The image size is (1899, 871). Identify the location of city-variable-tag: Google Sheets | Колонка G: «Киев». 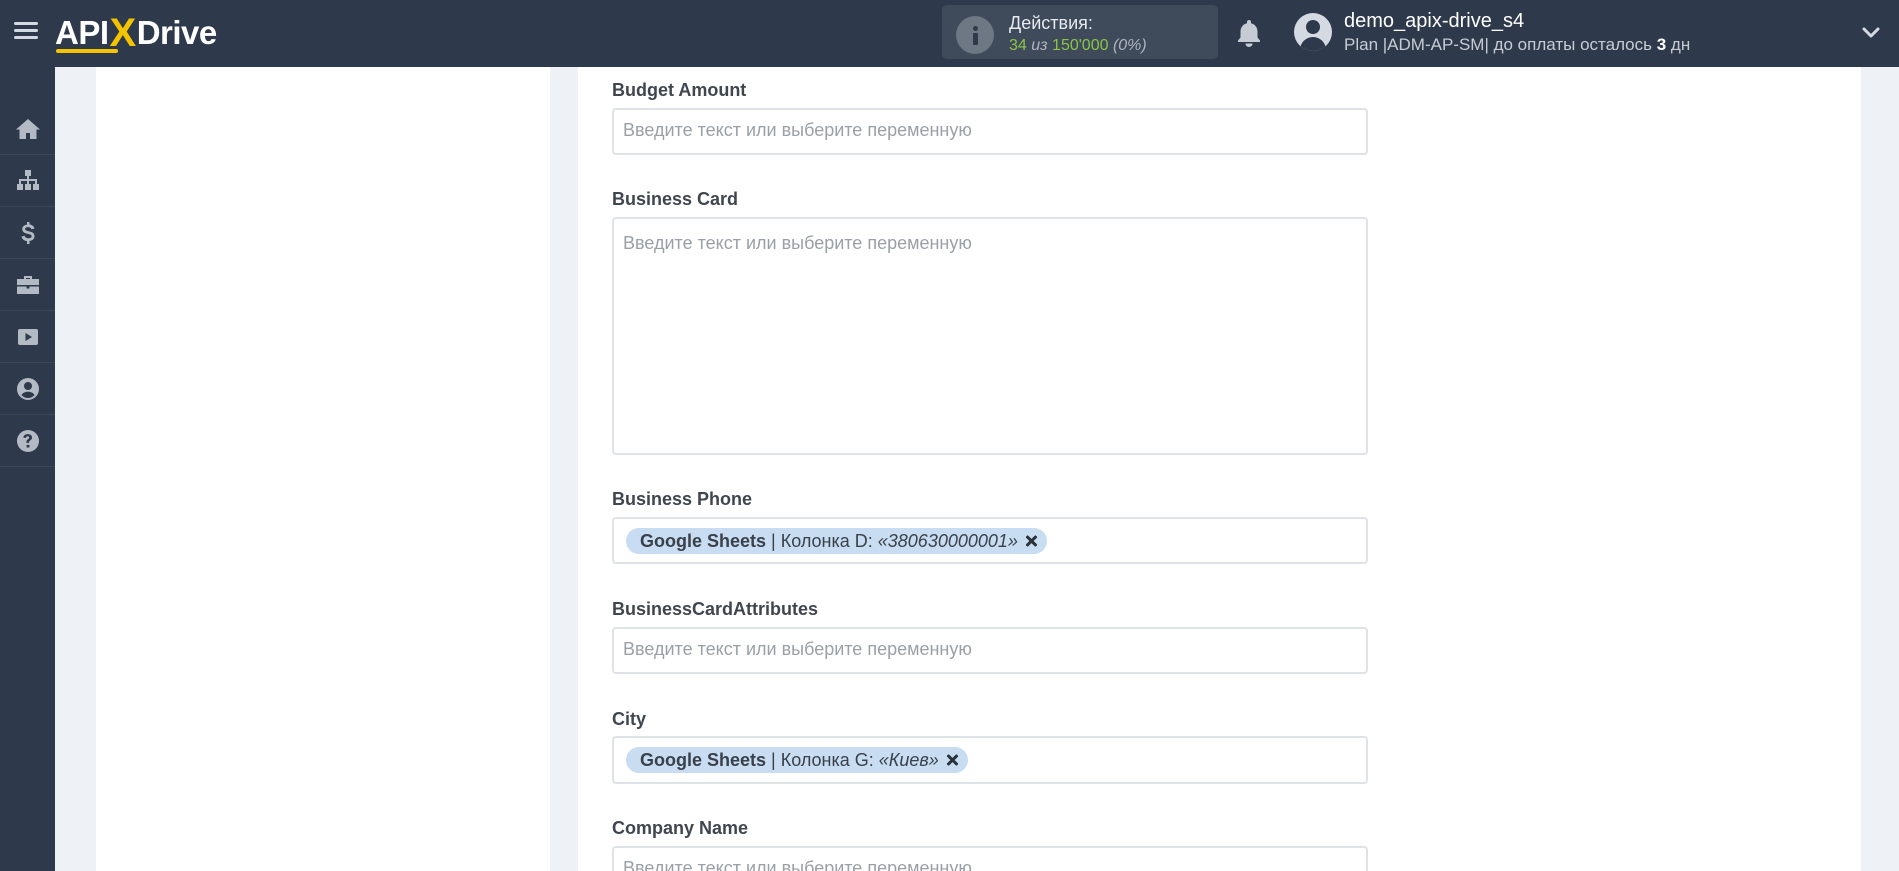
(797, 760).